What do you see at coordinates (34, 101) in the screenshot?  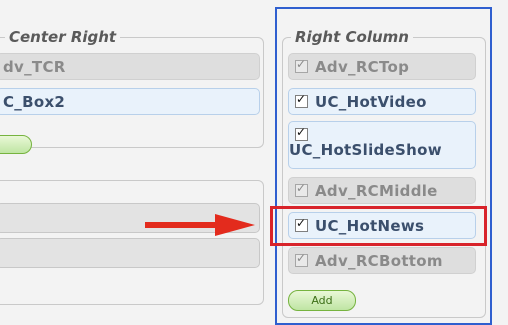 I see `item-label: C_Box2` at bounding box center [34, 101].